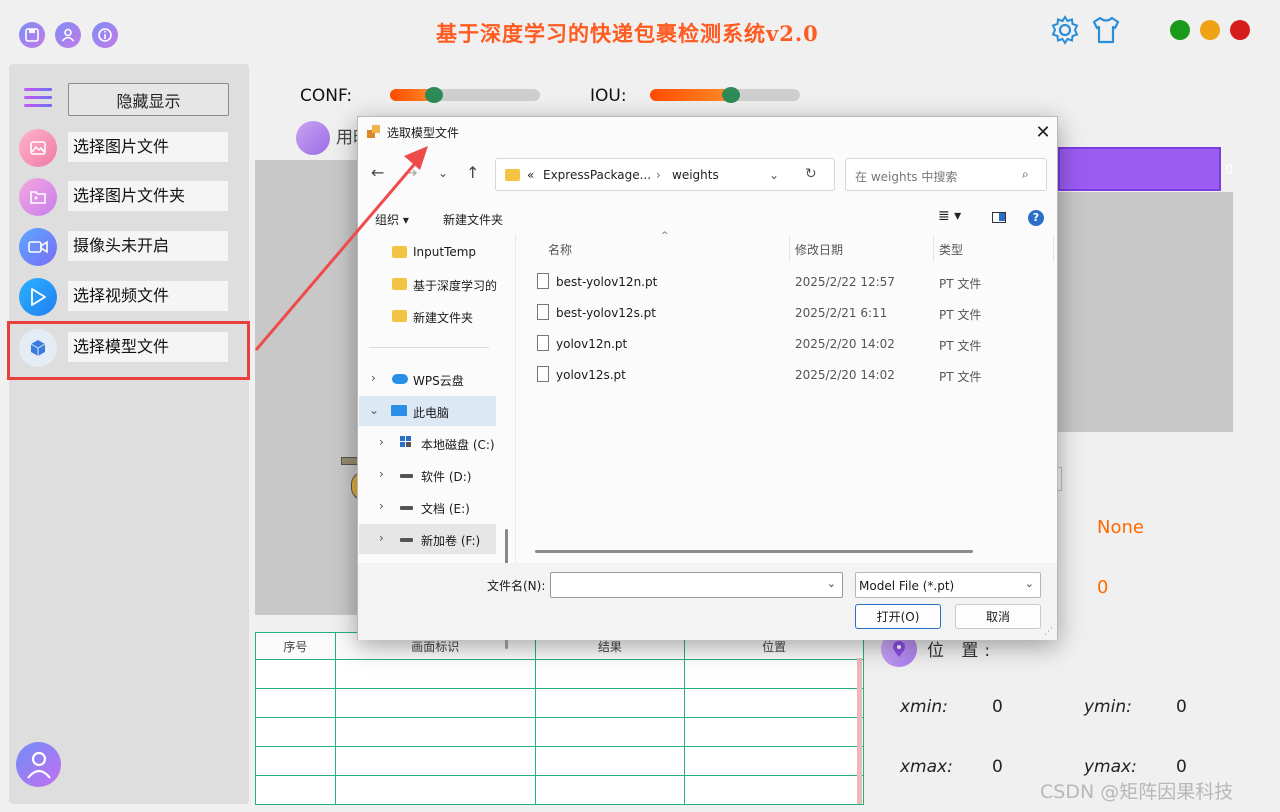 The image size is (1280, 812). I want to click on view-options-icon: ≣ ▾, so click(949, 216).